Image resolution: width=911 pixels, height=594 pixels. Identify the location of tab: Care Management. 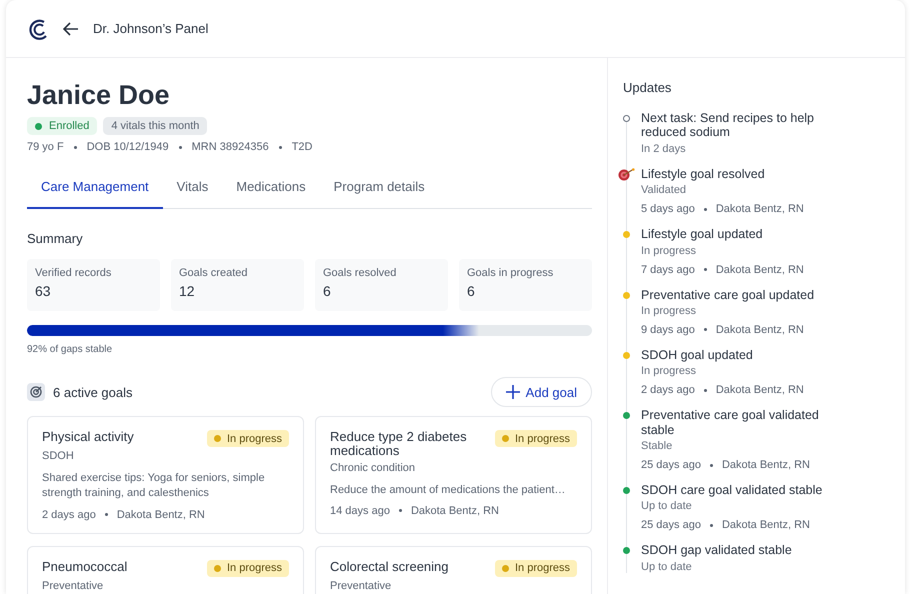
(95, 189).